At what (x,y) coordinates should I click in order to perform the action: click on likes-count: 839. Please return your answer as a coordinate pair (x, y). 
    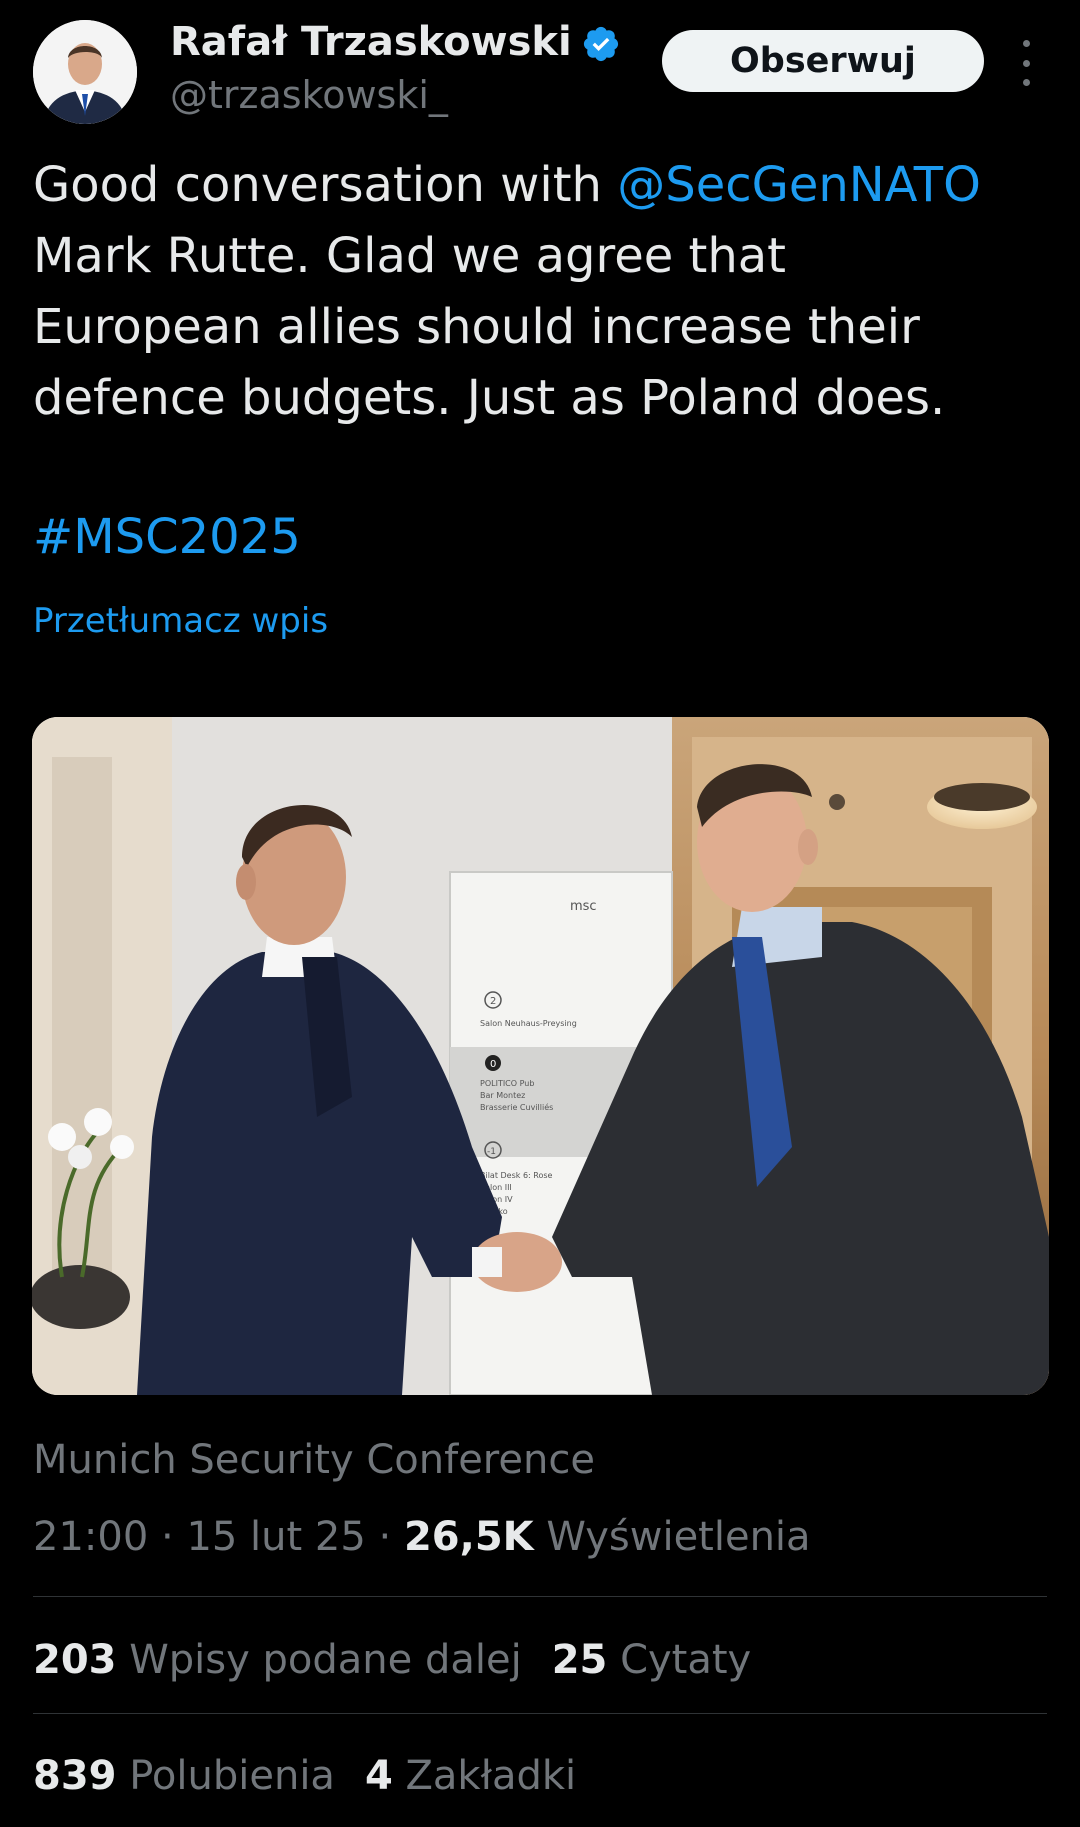
    Looking at the image, I should click on (75, 1776).